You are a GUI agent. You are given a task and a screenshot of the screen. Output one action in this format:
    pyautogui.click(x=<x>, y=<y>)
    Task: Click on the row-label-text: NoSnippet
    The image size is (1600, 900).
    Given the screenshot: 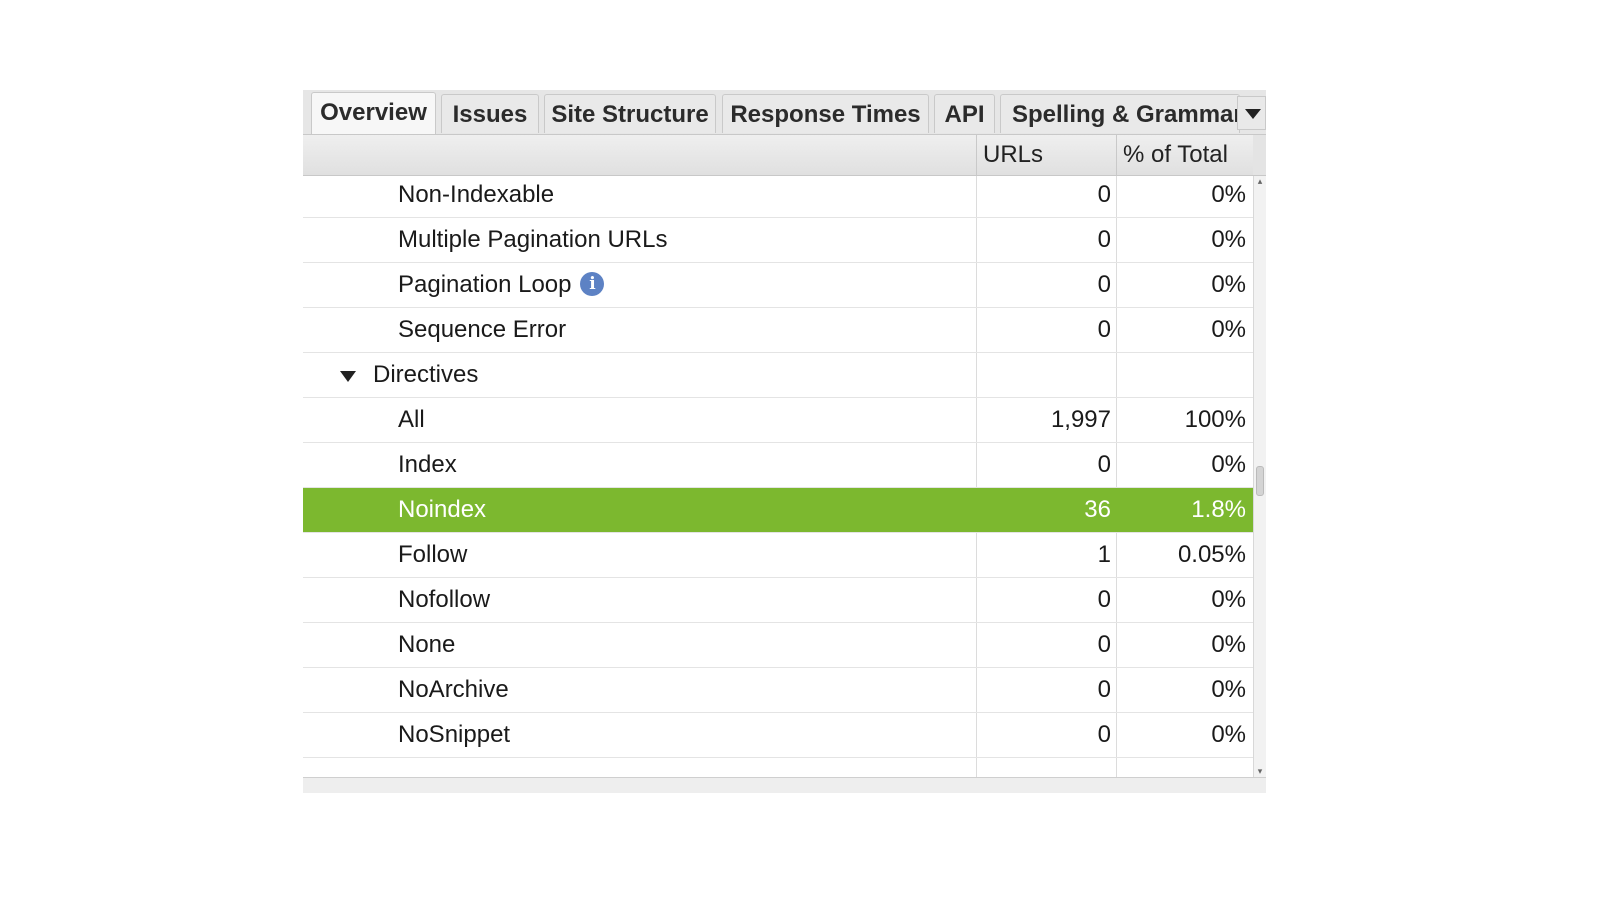 What is the action you would take?
    pyautogui.click(x=454, y=734)
    